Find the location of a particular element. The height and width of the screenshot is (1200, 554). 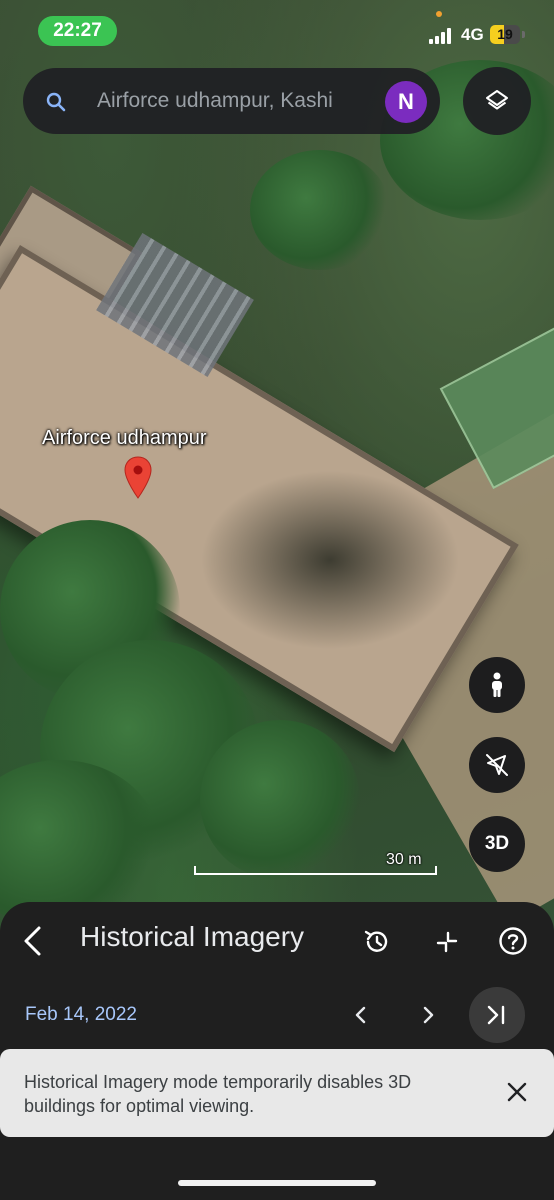

battery-icon: 19 is located at coordinates (505, 34).